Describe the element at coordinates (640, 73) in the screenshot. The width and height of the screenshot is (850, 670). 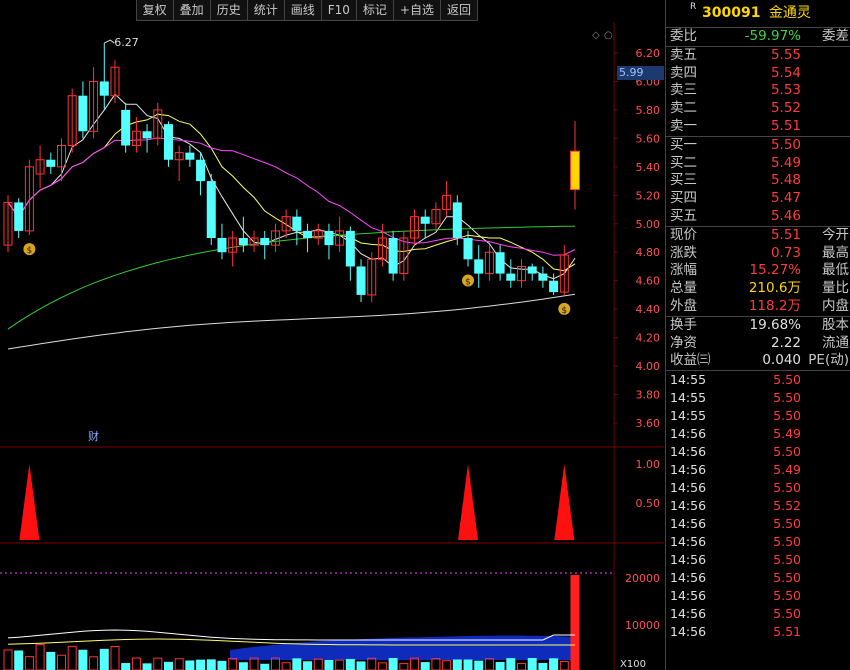
I see `current-price-tag: 5.99` at that location.